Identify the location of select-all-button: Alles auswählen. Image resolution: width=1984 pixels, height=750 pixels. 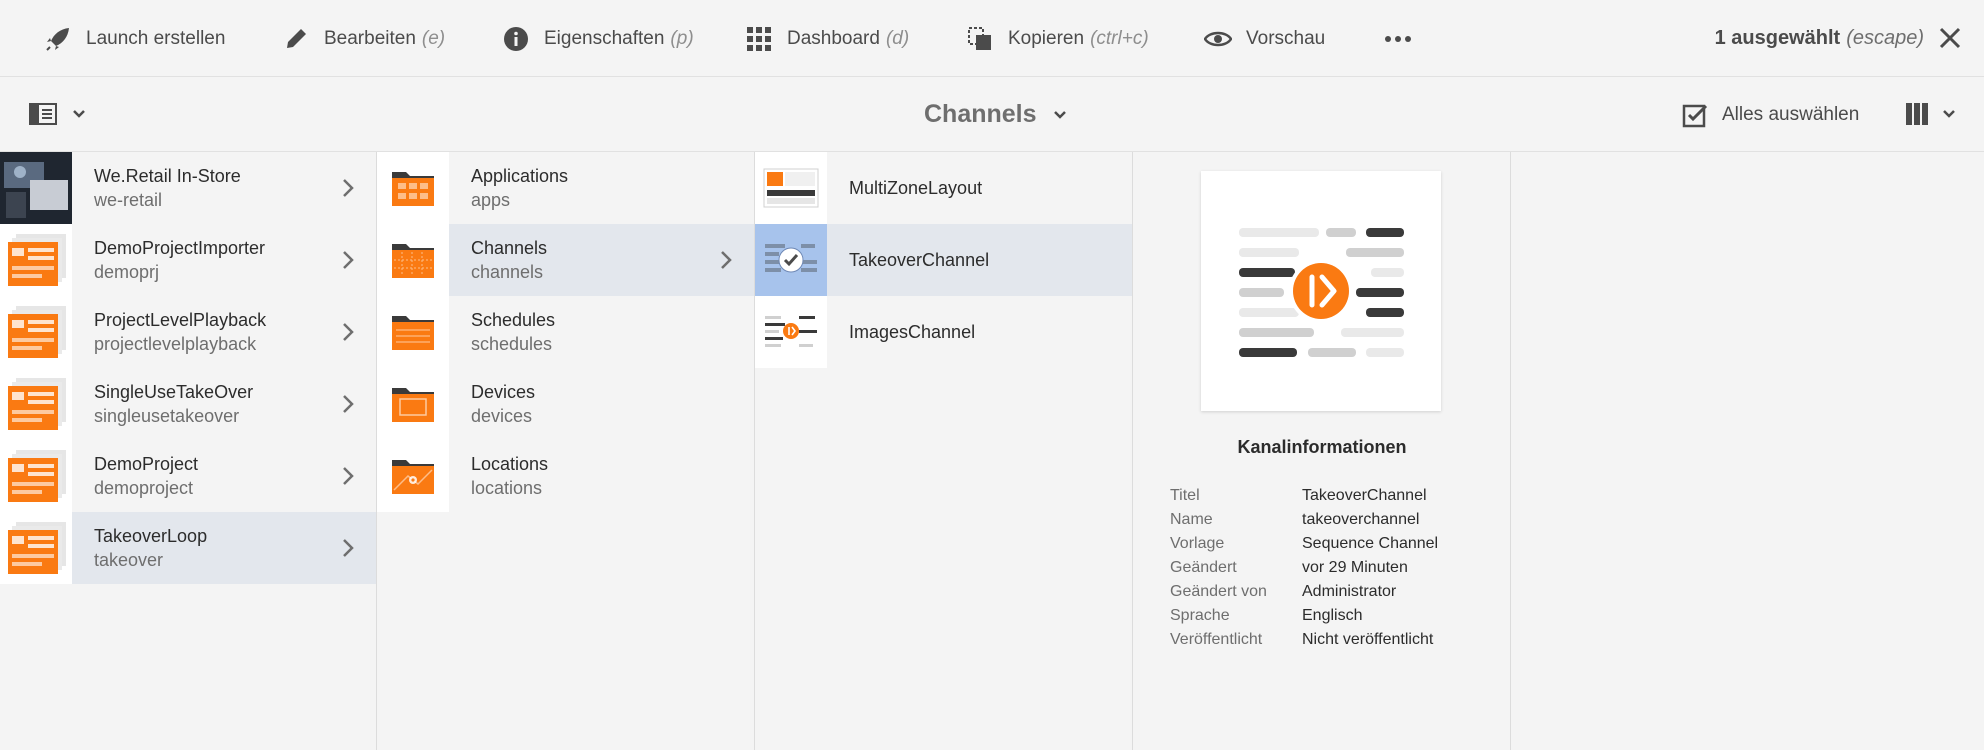
(1770, 114).